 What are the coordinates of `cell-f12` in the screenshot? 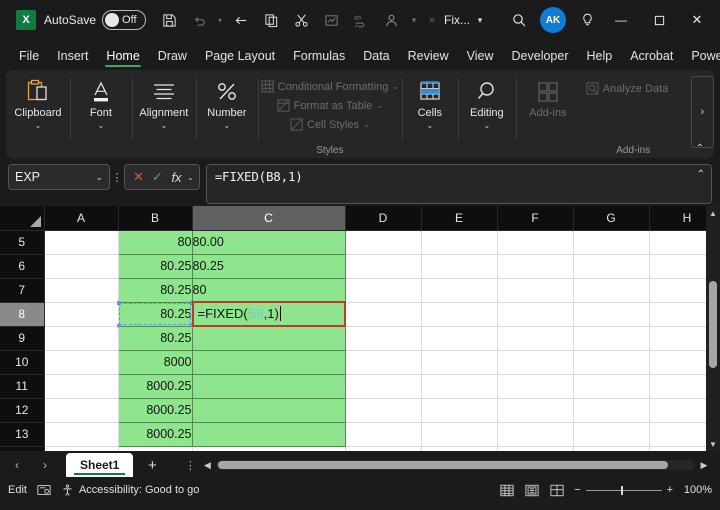 It's located at (535, 410).